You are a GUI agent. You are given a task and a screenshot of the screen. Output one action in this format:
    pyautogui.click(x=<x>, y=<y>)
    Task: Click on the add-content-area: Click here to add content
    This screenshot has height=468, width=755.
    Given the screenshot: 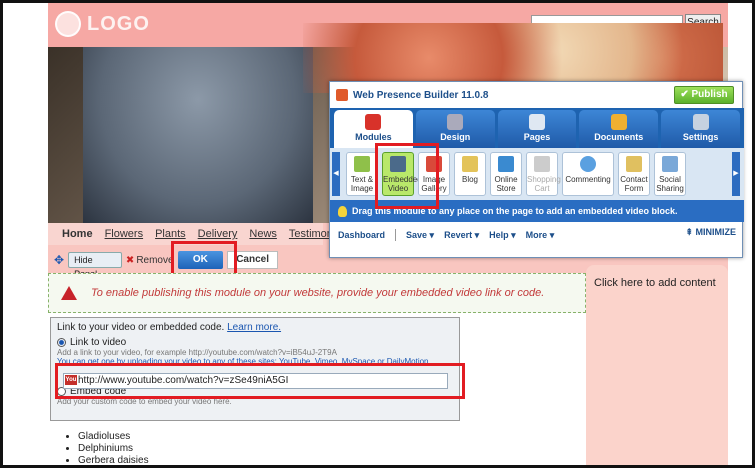 What is the action you would take?
    pyautogui.click(x=657, y=365)
    